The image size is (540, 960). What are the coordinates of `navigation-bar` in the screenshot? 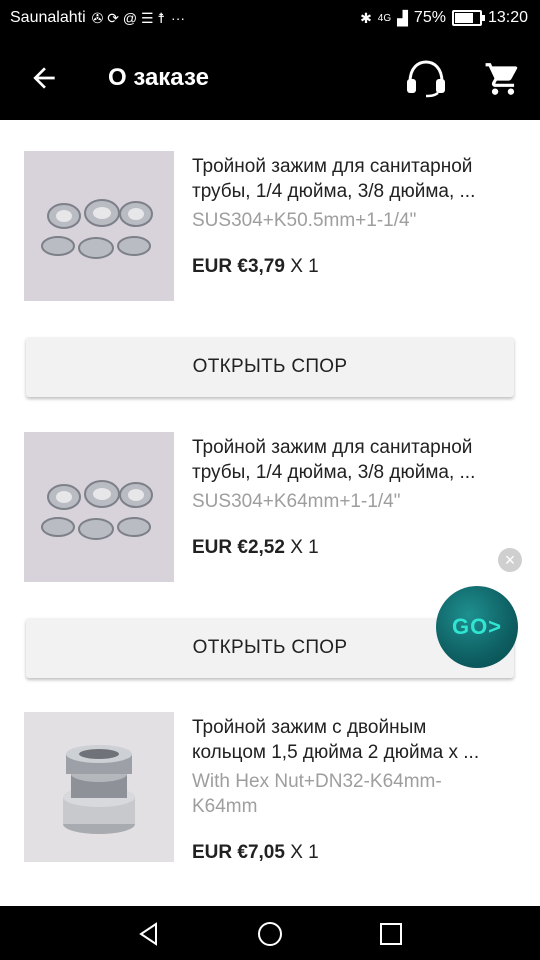 It's located at (270, 933).